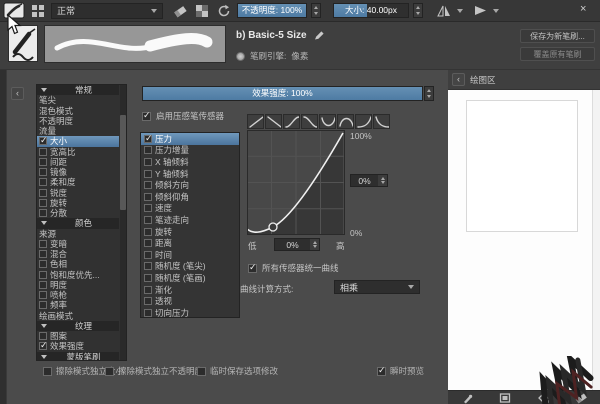 The image size is (600, 404). What do you see at coordinates (190, 197) in the screenshot?
I see `sensor-item: 倾斜仰角` at bounding box center [190, 197].